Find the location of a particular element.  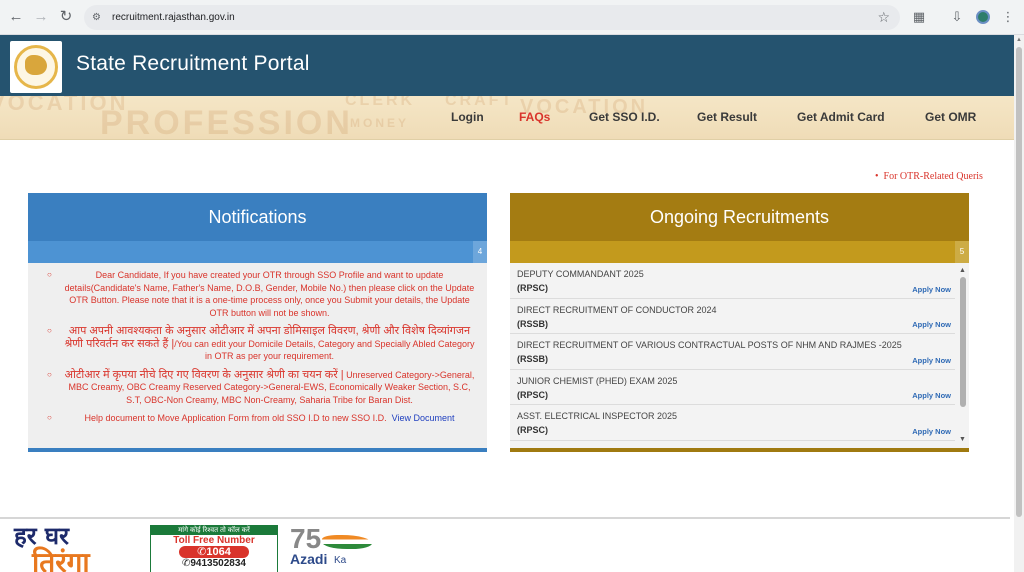

menu-item-login: Login is located at coordinates (467, 117).